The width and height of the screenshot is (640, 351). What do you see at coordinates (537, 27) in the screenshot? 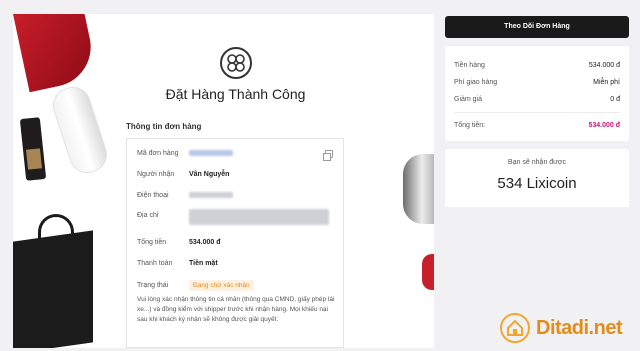
I see `track-order-button: Theo Dõi Đơn Hàng` at bounding box center [537, 27].